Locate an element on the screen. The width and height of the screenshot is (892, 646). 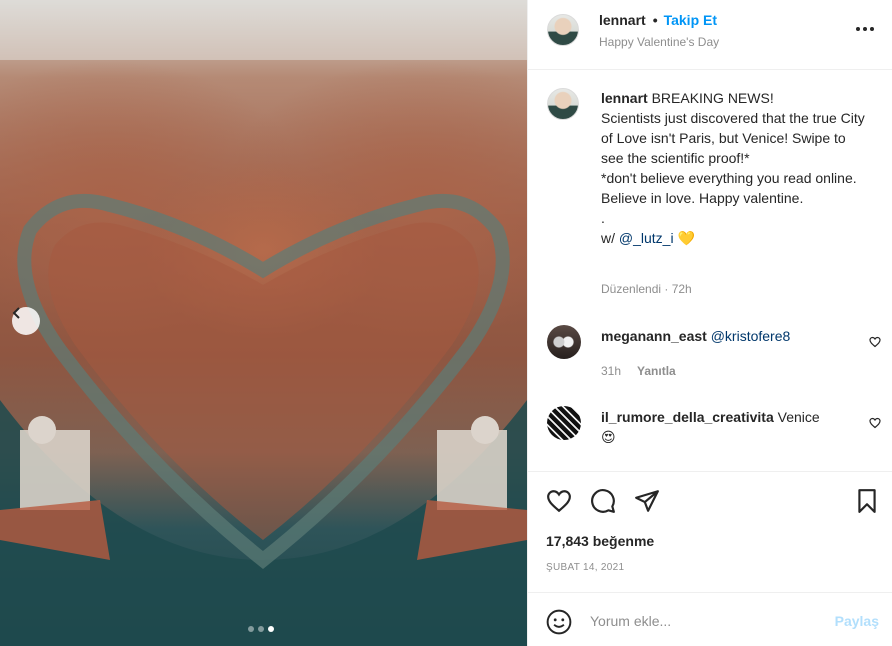
post-comment-button: Paylaş is located at coordinates (857, 621).